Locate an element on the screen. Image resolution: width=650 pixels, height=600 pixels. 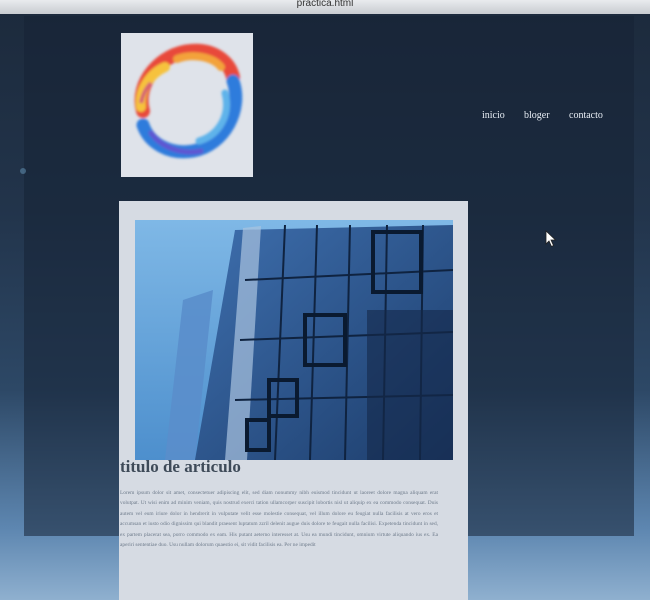
watercolor-ring-logo-icon is located at coordinates (188, 101).